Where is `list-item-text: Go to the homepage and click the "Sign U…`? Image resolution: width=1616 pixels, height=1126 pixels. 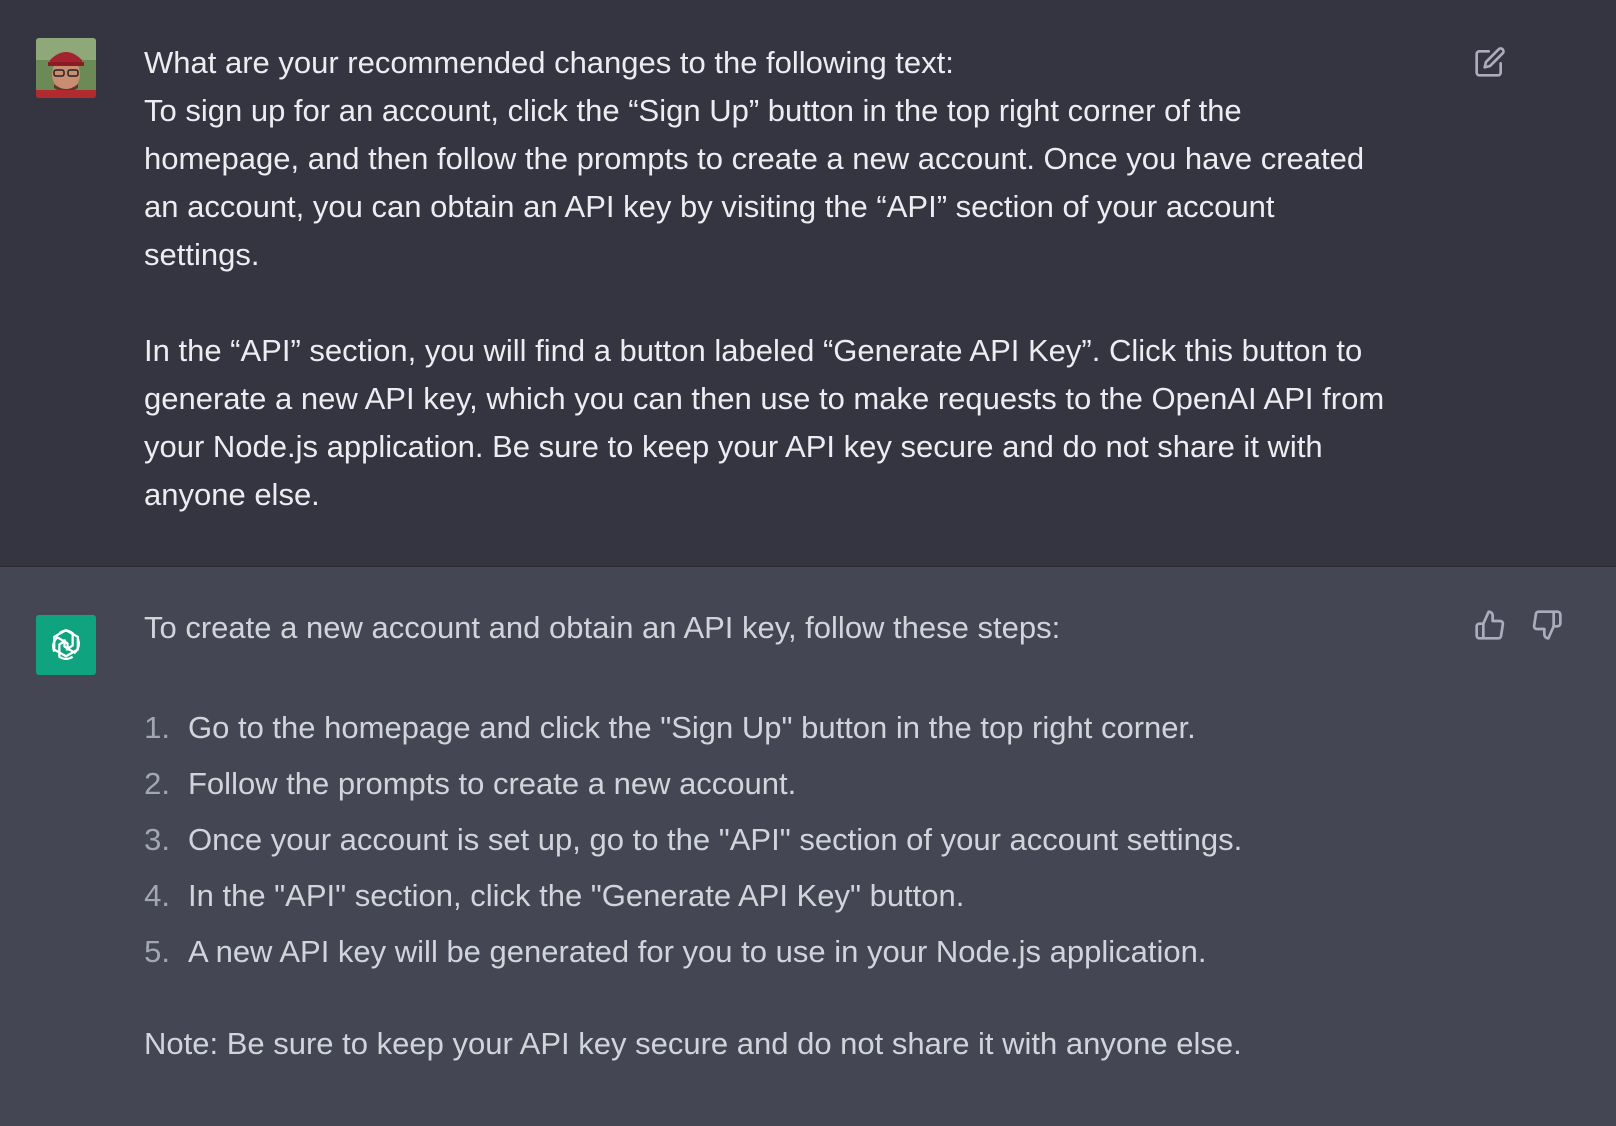 list-item-text: Go to the homepage and click the "Sign U… is located at coordinates (692, 727).